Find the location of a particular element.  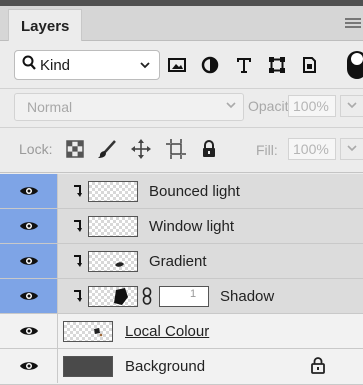

adjustment-filter-icon is located at coordinates (210, 65).